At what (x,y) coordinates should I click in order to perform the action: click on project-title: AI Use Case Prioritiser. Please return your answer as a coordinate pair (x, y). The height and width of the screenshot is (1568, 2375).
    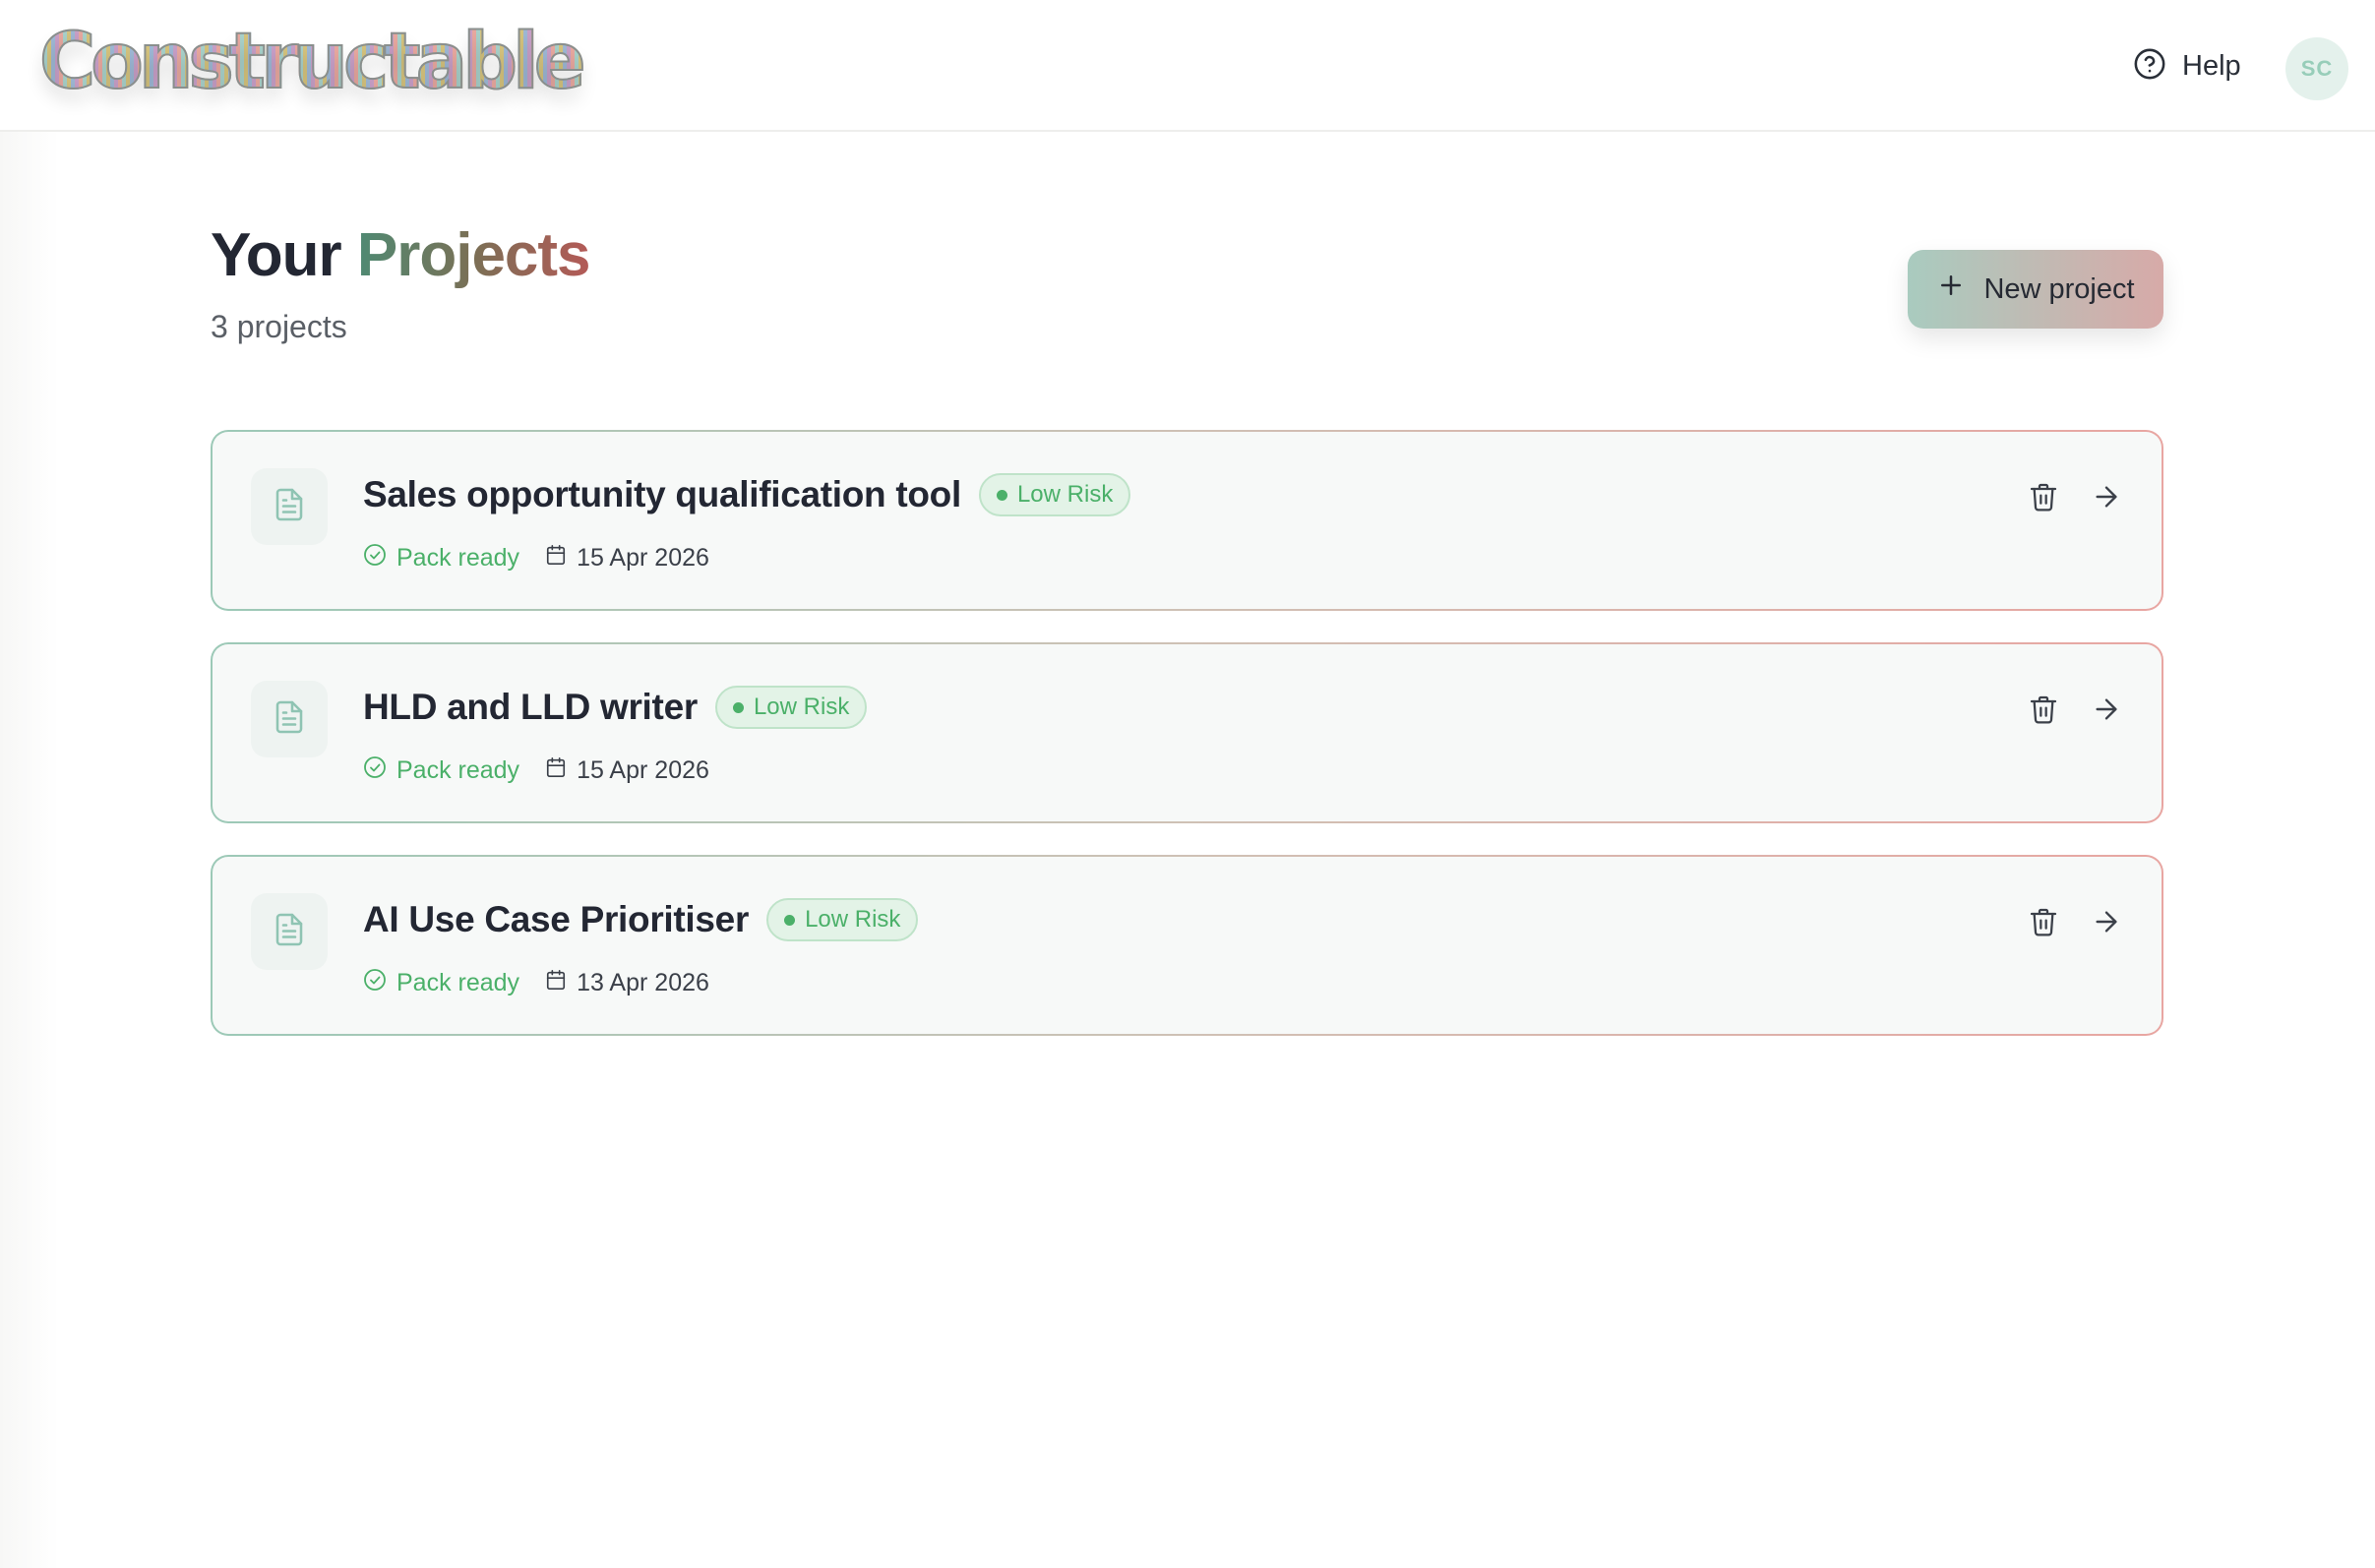
    Looking at the image, I should click on (556, 919).